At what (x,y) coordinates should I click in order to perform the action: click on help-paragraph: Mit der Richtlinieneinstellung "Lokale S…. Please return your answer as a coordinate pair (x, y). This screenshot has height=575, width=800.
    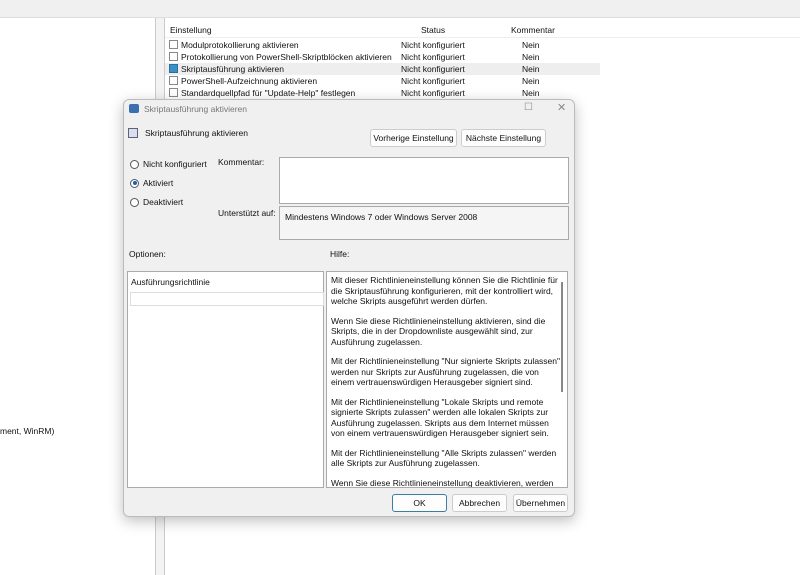
    Looking at the image, I should click on (440, 417).